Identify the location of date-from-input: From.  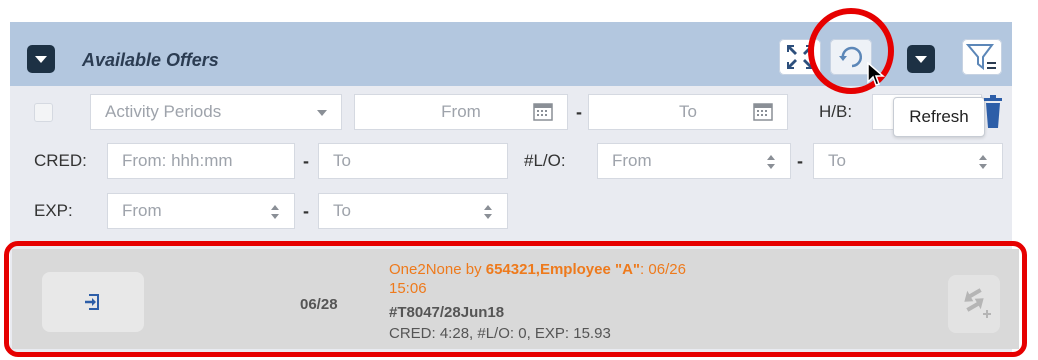
(461, 112).